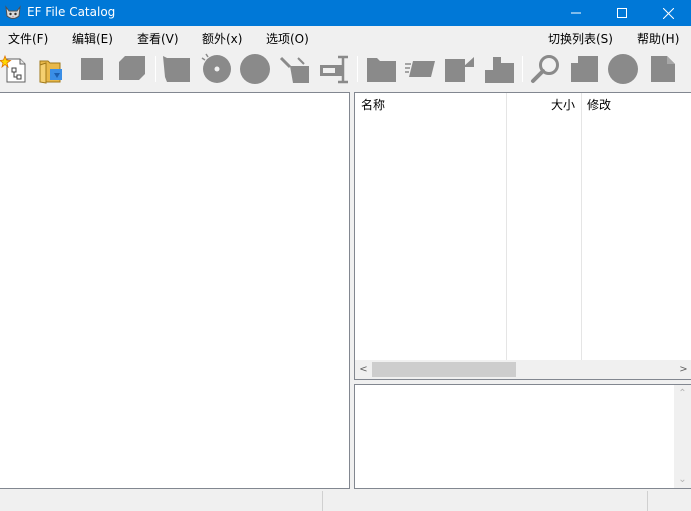  I want to click on circle-icon, so click(623, 69).